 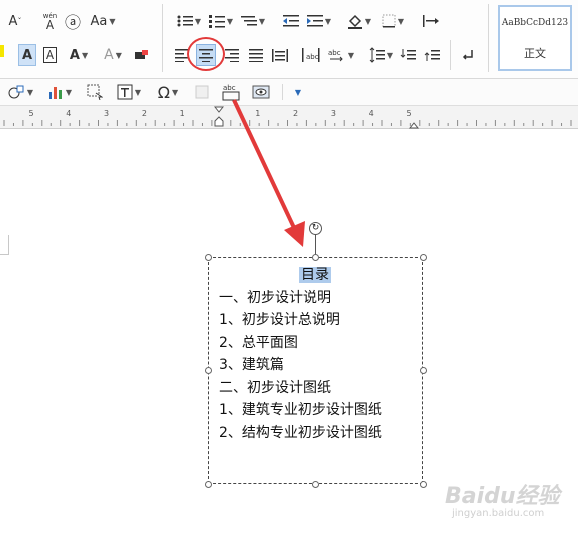 What do you see at coordinates (268, 173) in the screenshot?
I see `annotation-arrow` at bounding box center [268, 173].